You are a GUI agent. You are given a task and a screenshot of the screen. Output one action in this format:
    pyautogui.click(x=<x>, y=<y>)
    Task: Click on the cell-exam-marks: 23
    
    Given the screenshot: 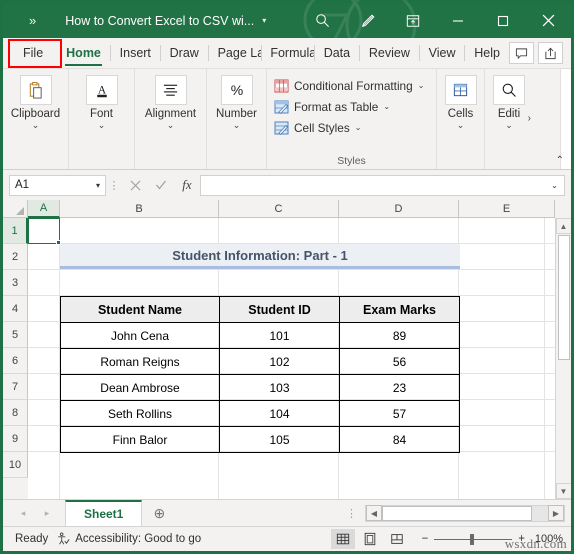 What is the action you would take?
    pyautogui.click(x=399, y=387)
    